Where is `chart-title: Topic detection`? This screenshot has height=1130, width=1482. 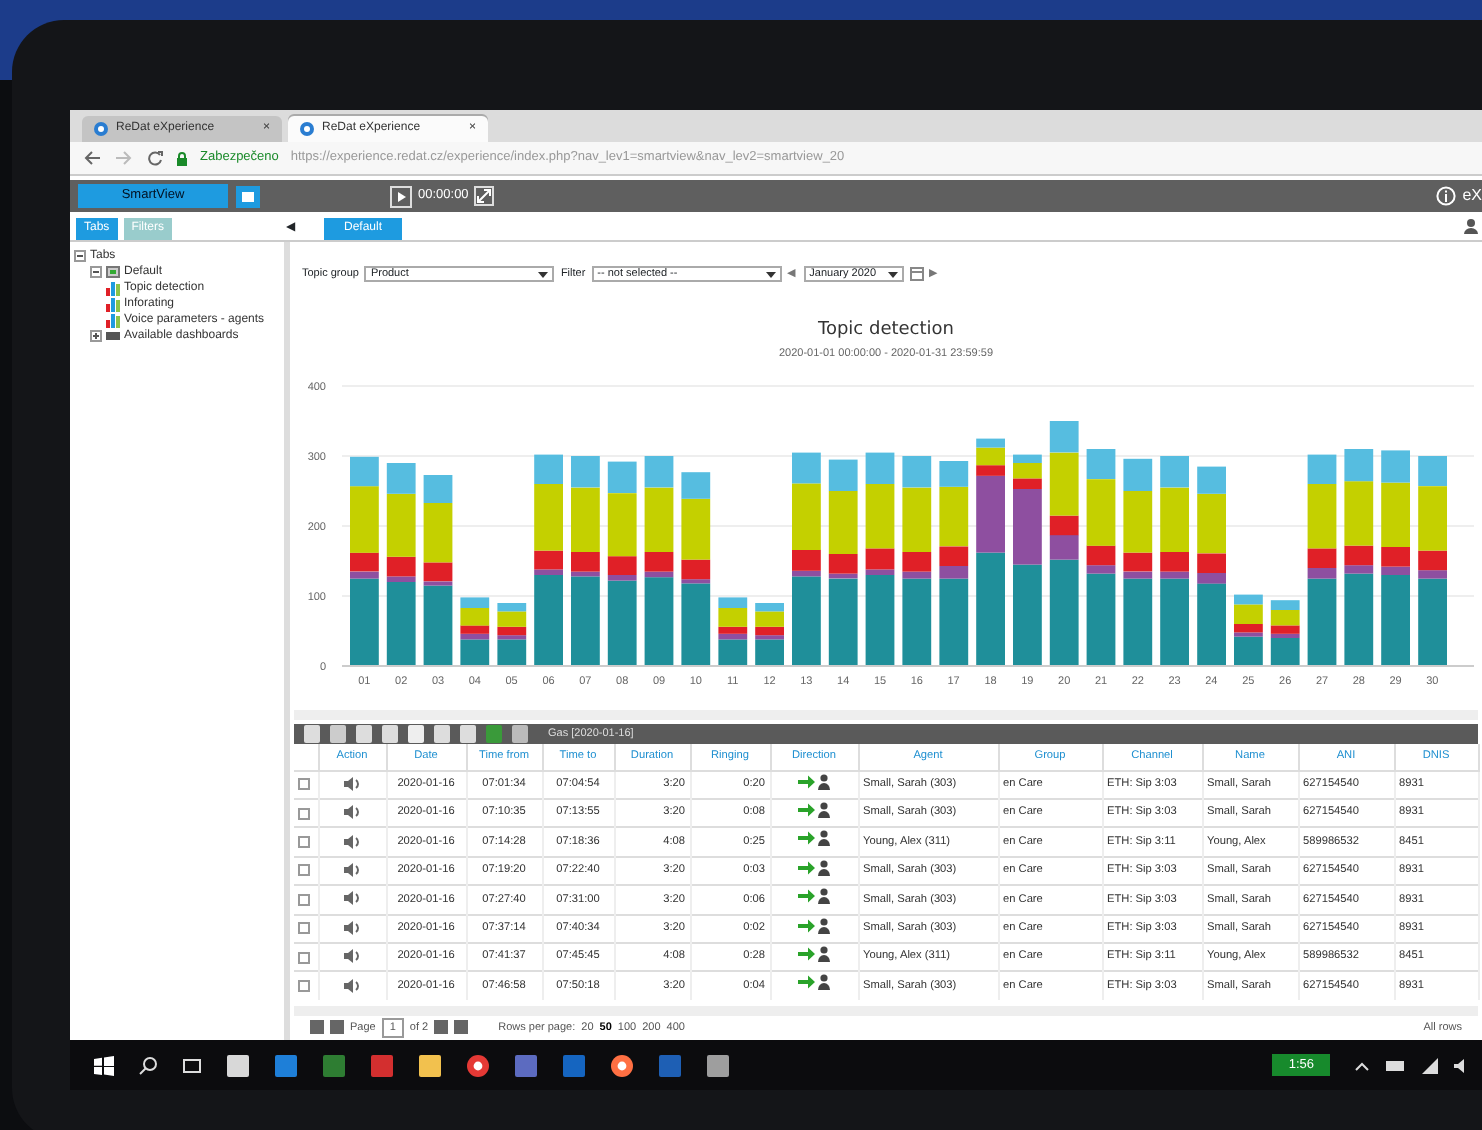
chart-title: Topic detection is located at coordinates (885, 331).